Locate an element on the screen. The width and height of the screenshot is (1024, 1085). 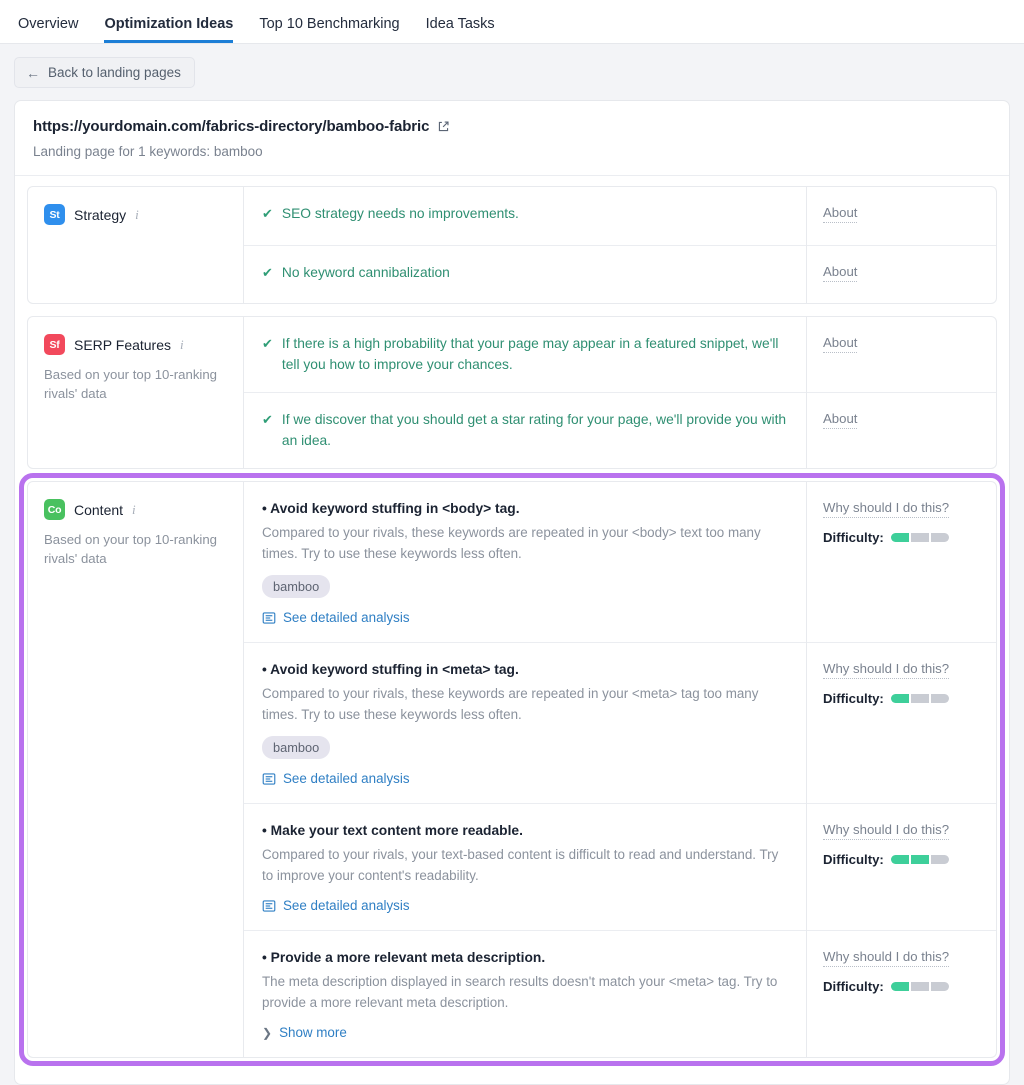
tab-top-10-benchmarking: Top 10 Benchmarking is located at coordinates (329, 30).